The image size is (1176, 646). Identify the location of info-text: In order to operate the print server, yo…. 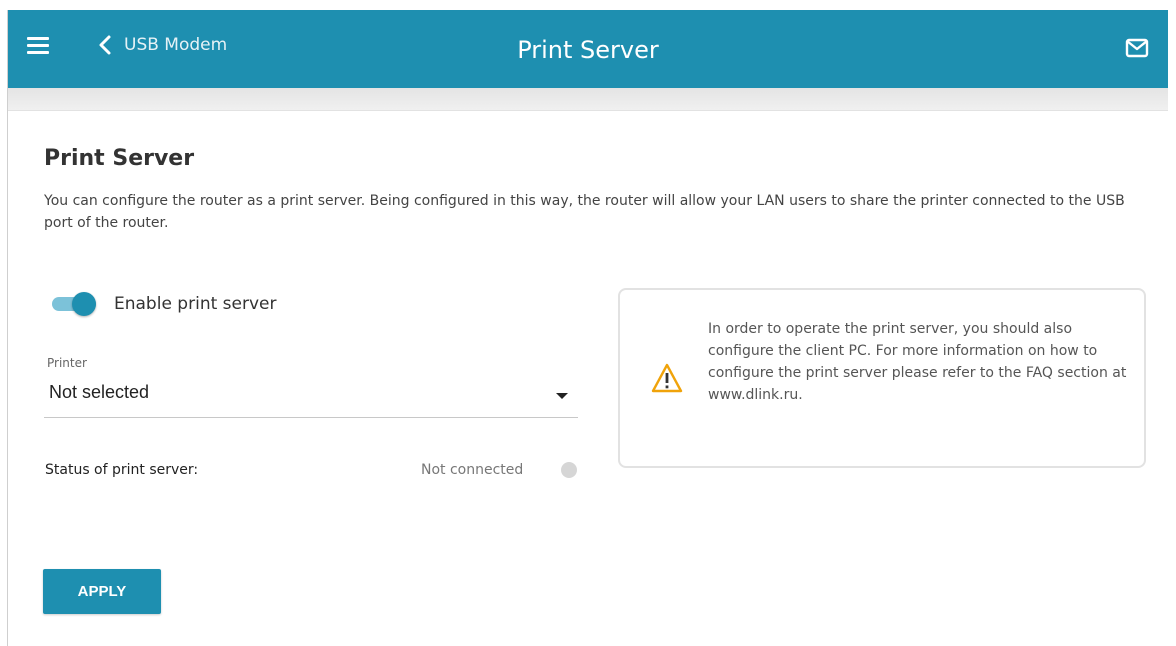
(917, 362).